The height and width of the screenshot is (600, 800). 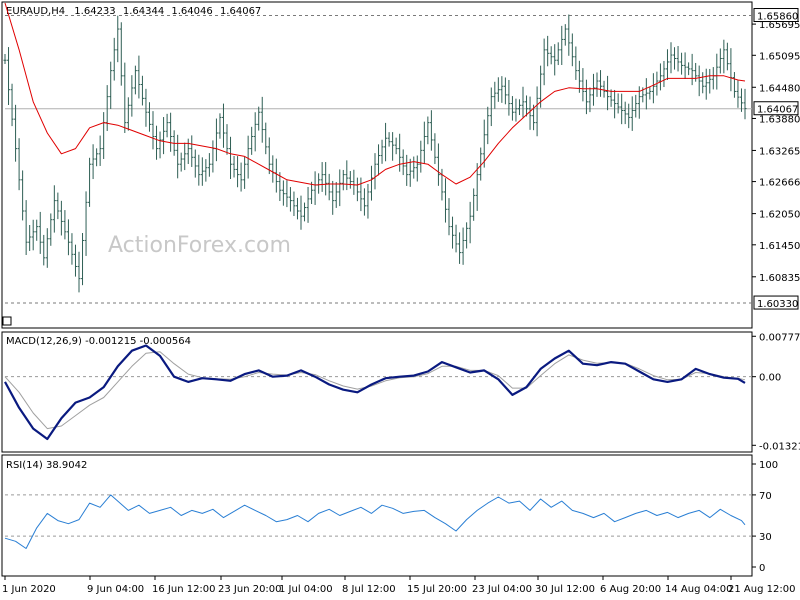 I want to click on time-tick-label: 16 Jun 12:00, so click(x=184, y=589).